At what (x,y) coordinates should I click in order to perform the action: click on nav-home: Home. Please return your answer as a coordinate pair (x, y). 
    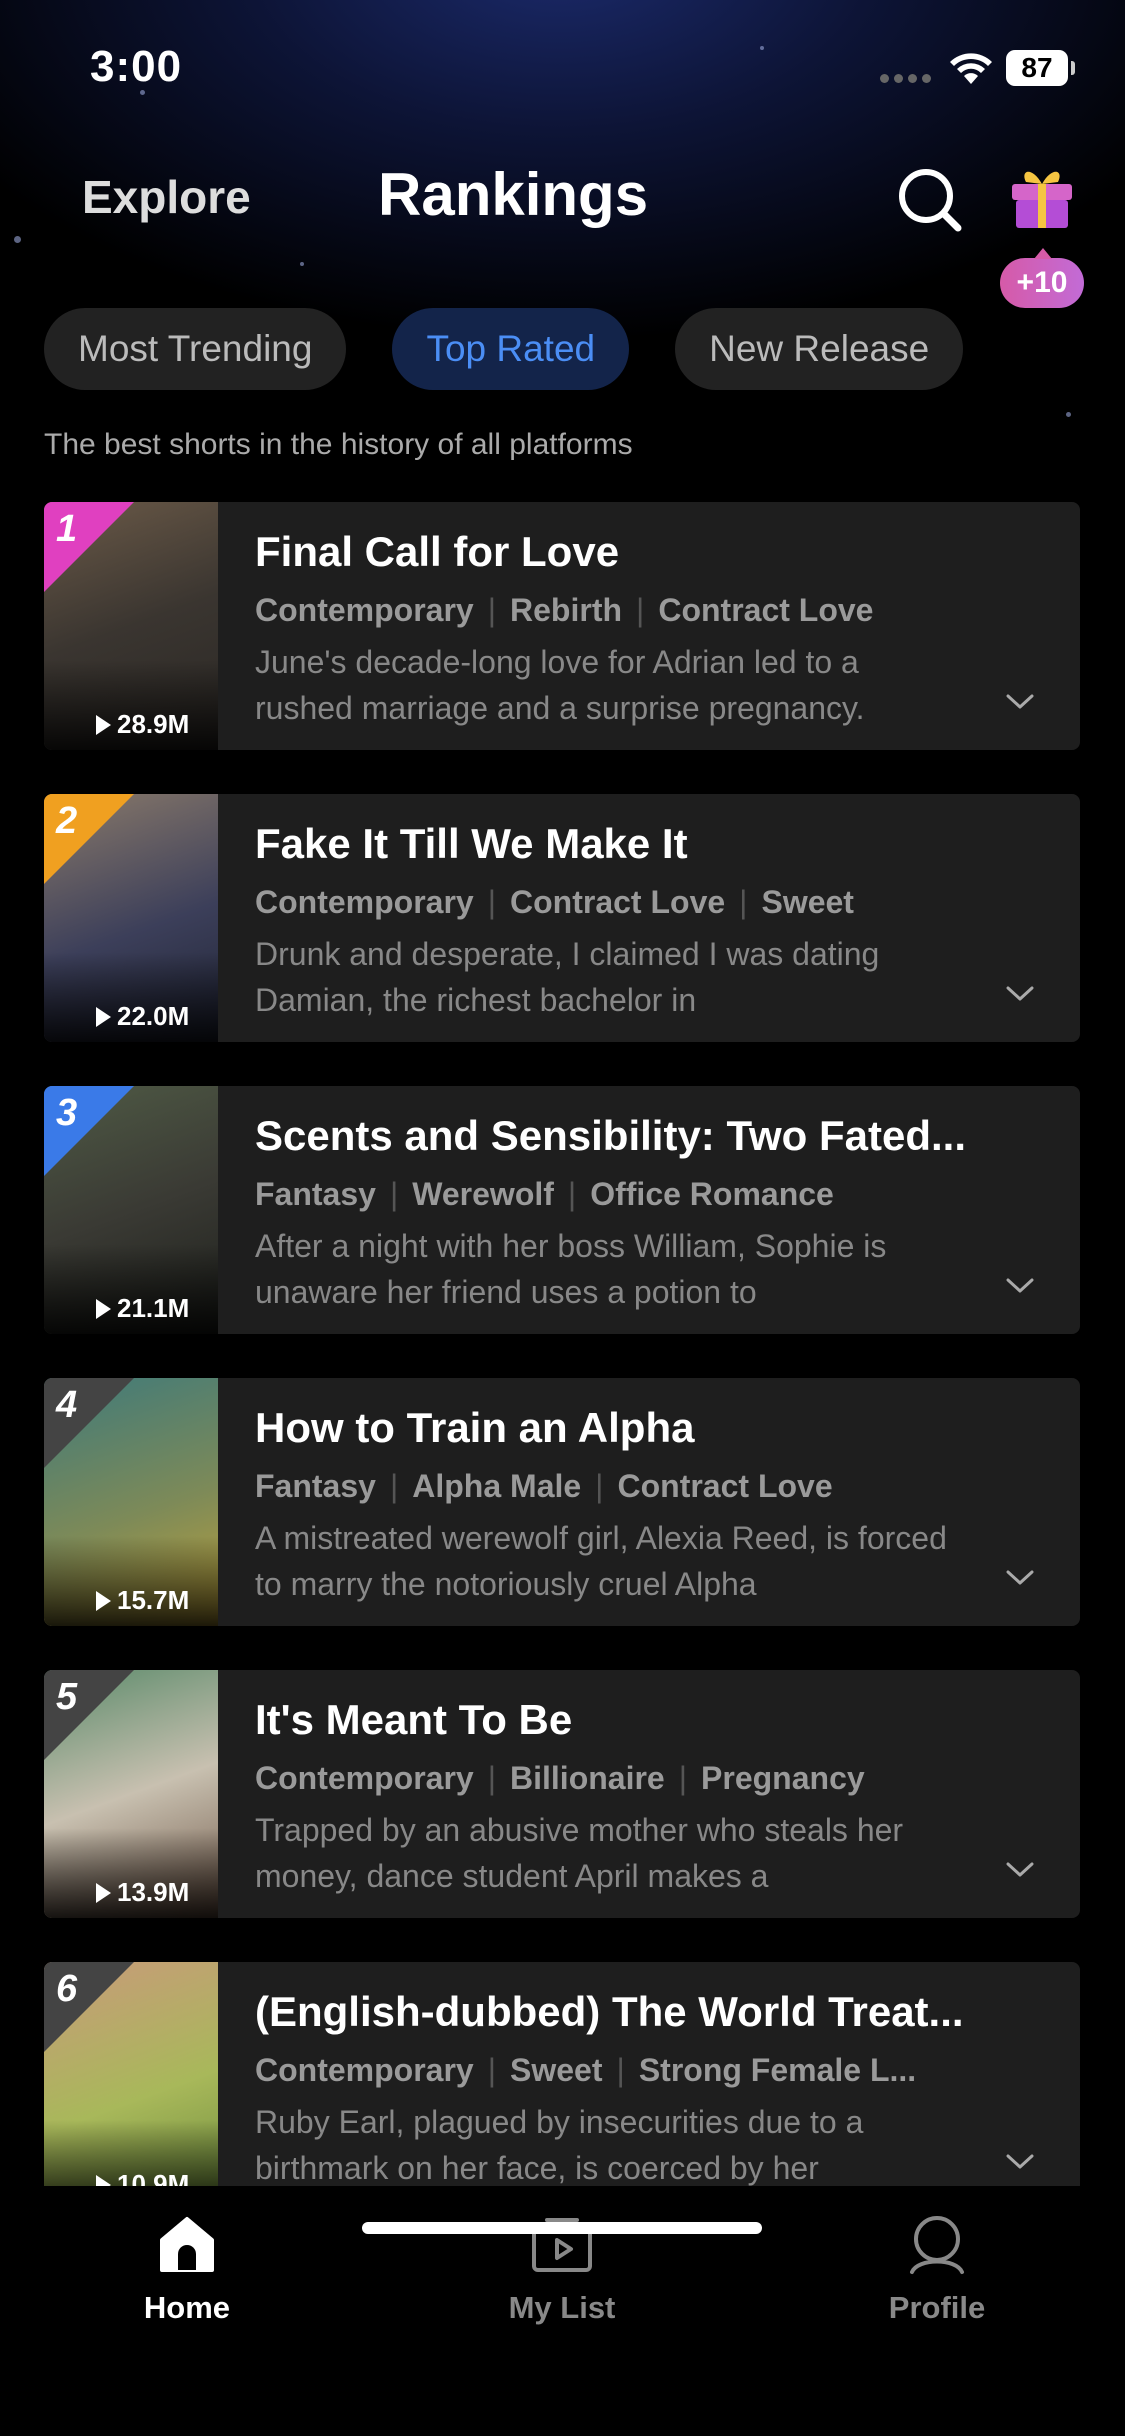
    Looking at the image, I should click on (187, 2270).